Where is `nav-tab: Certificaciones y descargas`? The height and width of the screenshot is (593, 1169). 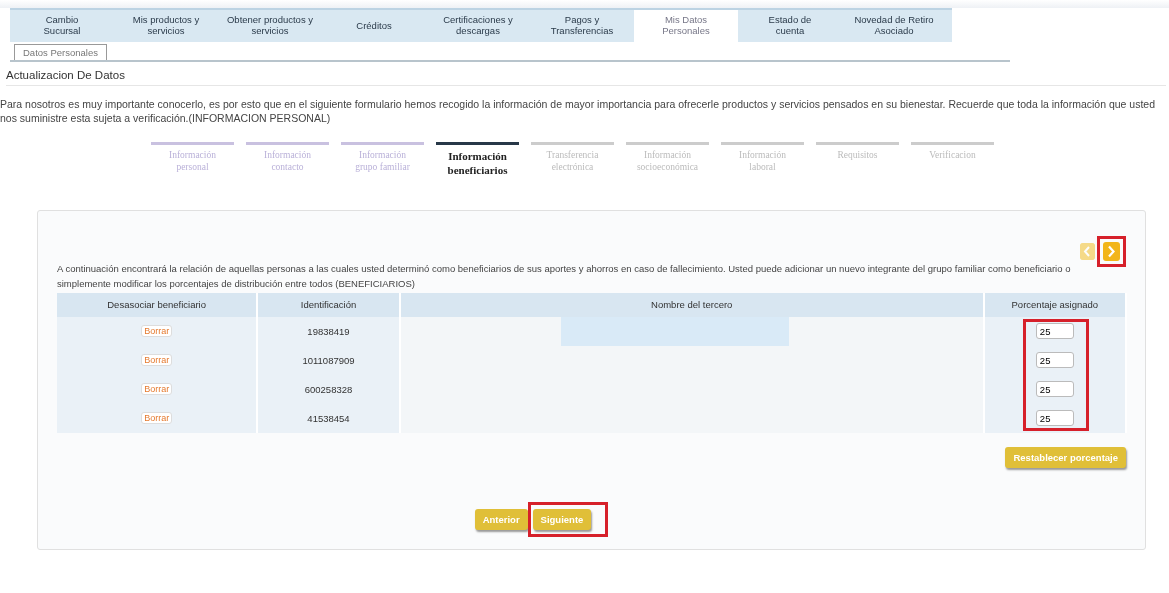 nav-tab: Certificaciones y descargas is located at coordinates (478, 26).